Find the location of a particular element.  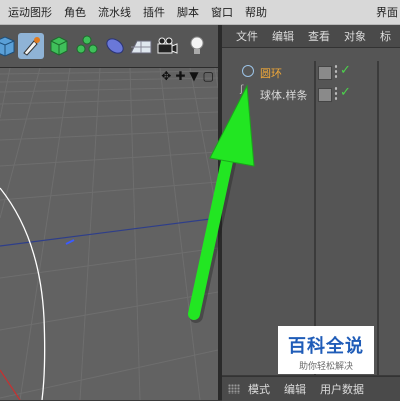

circle-icon is located at coordinates (248, 71).